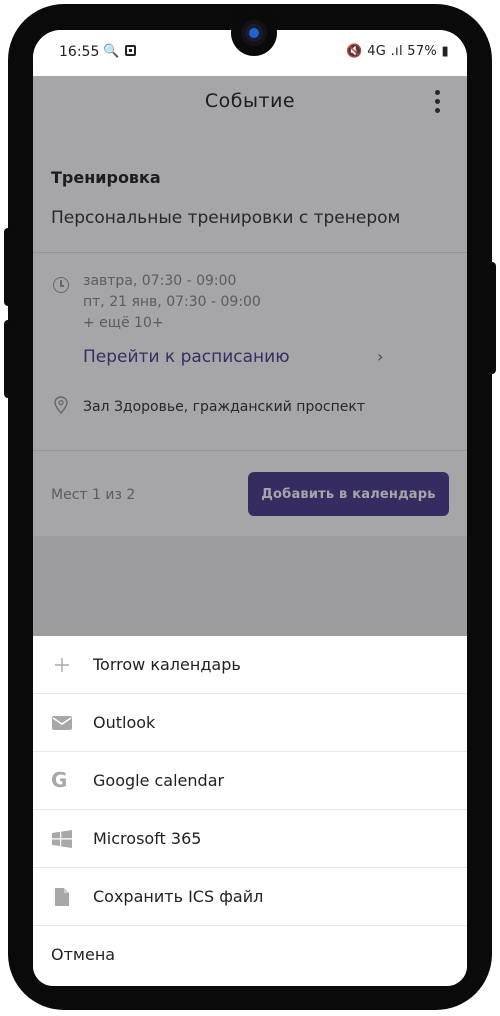 This screenshot has height=1016, width=500. What do you see at coordinates (124, 722) in the screenshot?
I see `sheet-item-label: Outlook` at bounding box center [124, 722].